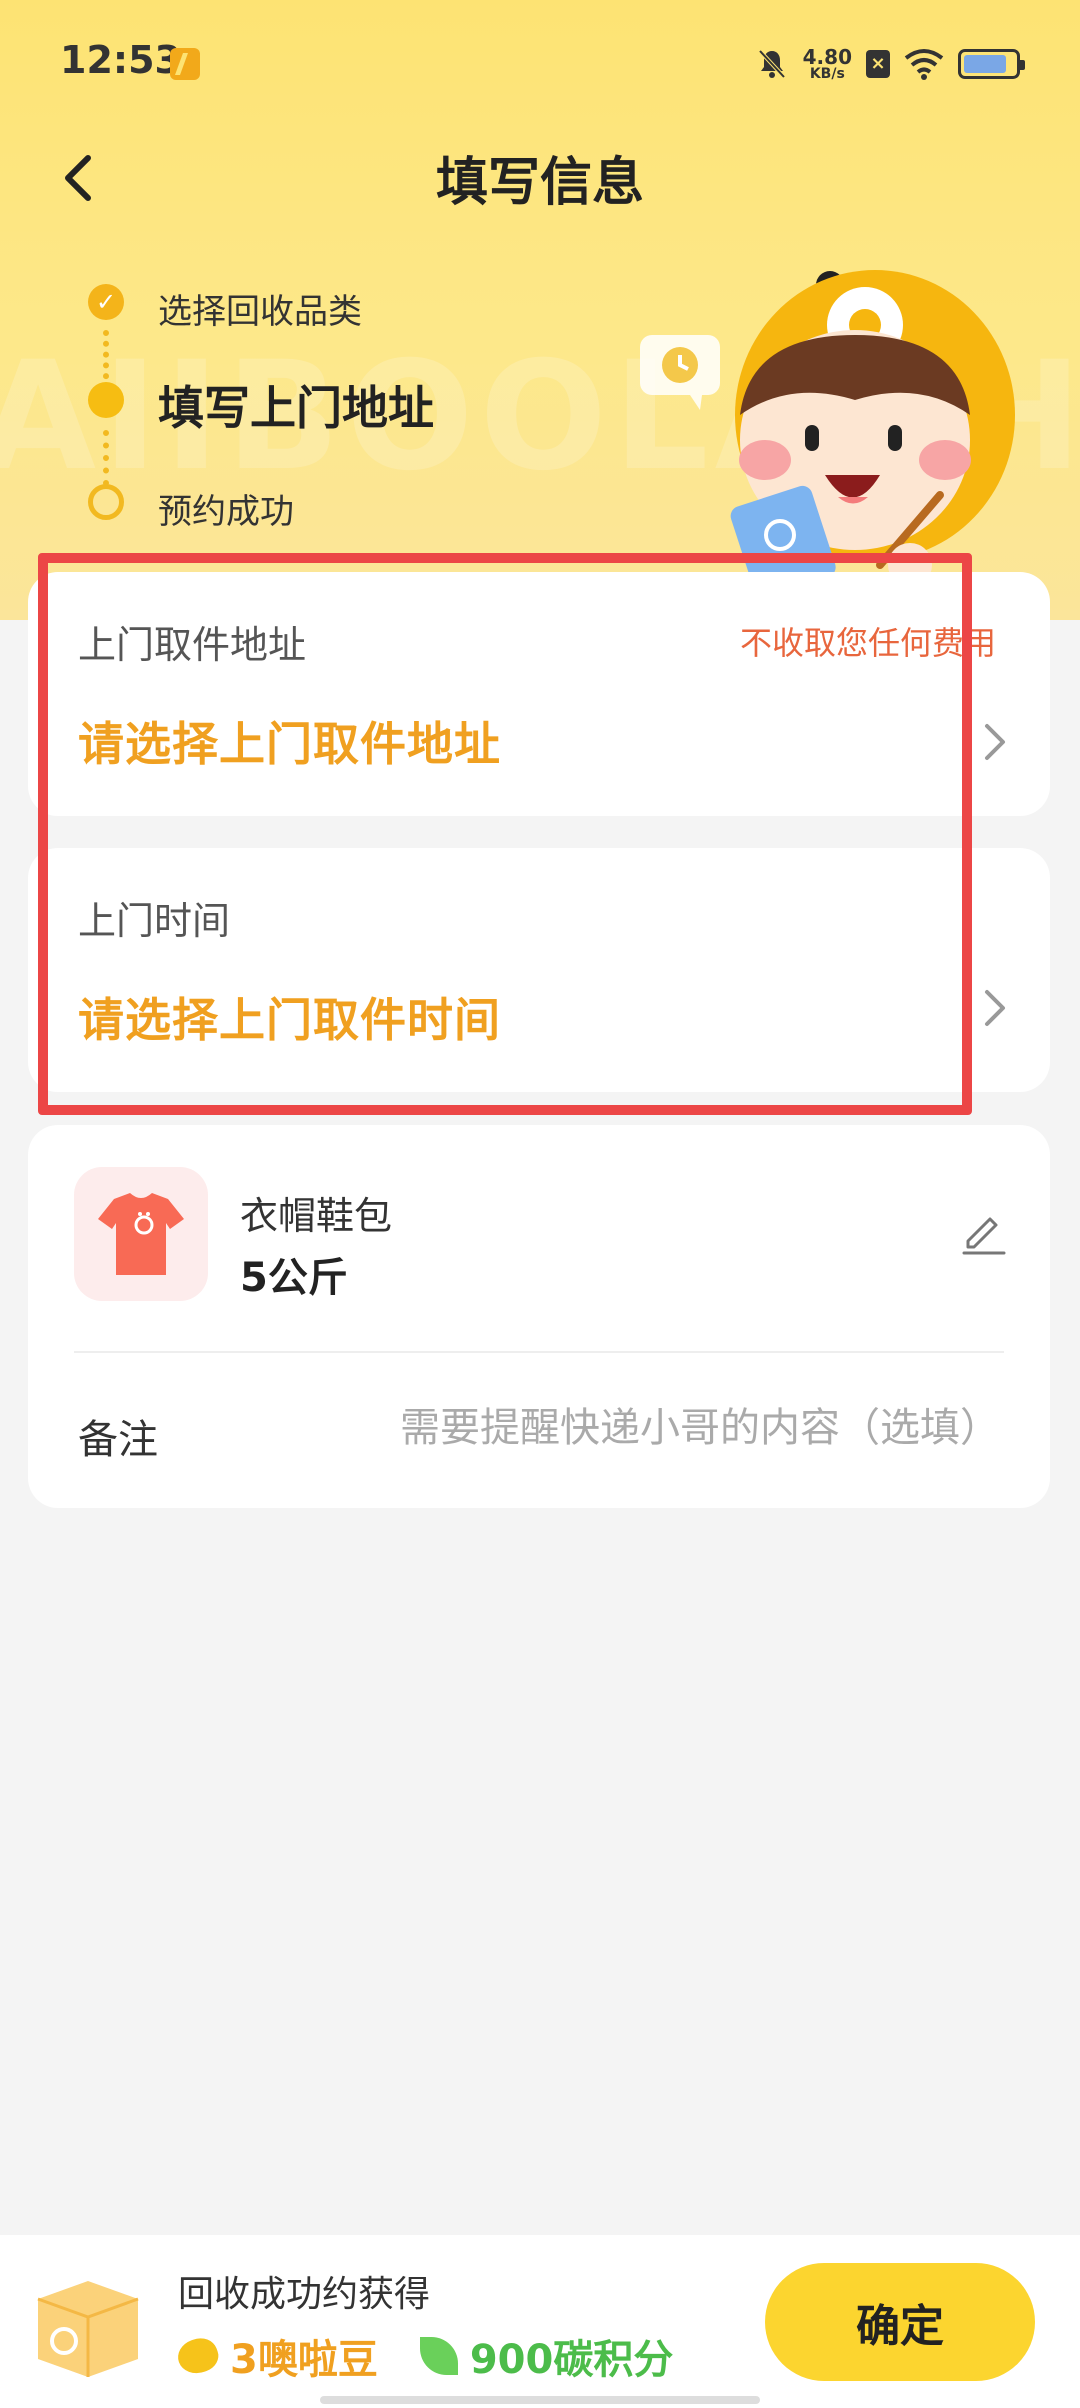 The width and height of the screenshot is (1080, 2408). I want to click on home-indicator, so click(540, 2400).